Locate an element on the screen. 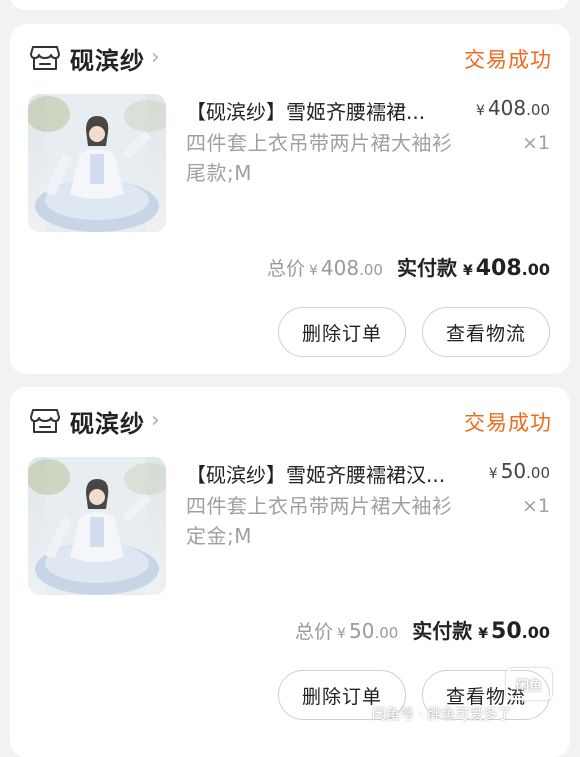 The height and width of the screenshot is (757, 580). delete-order-button: 删除订单 is located at coordinates (342, 332).